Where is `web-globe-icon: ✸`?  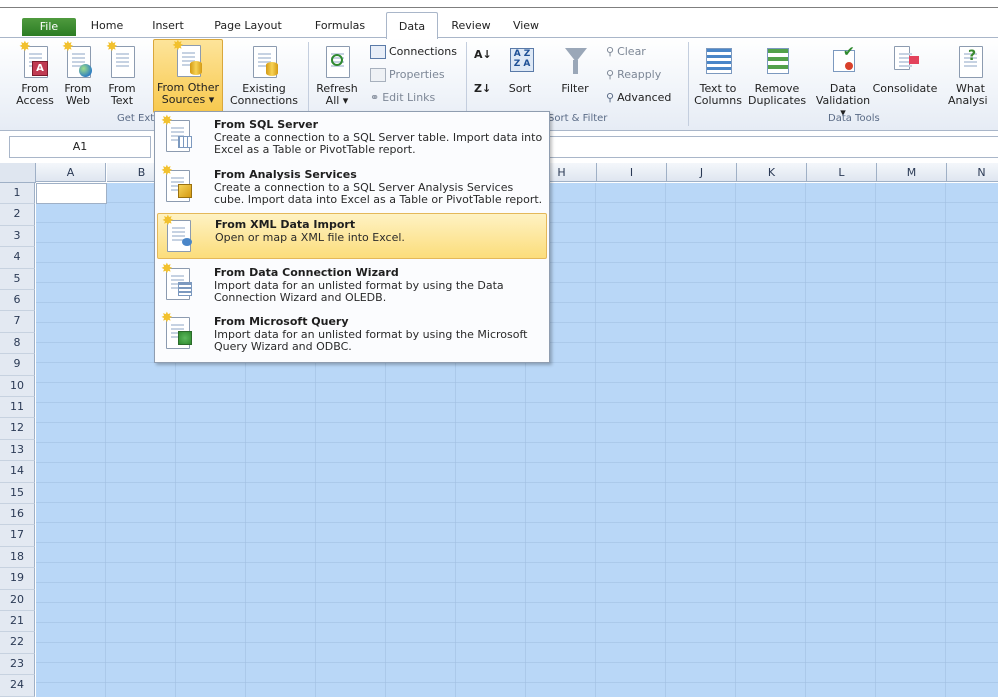 web-globe-icon: ✸ is located at coordinates (77, 60).